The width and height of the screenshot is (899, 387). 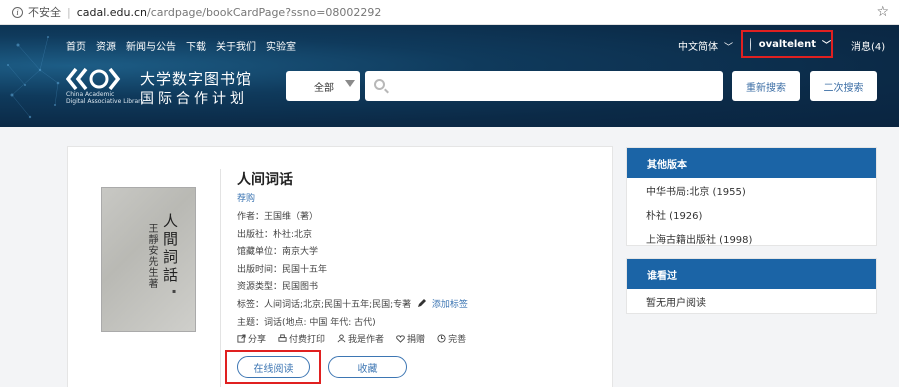 I want to click on share-icon, so click(x=241, y=338).